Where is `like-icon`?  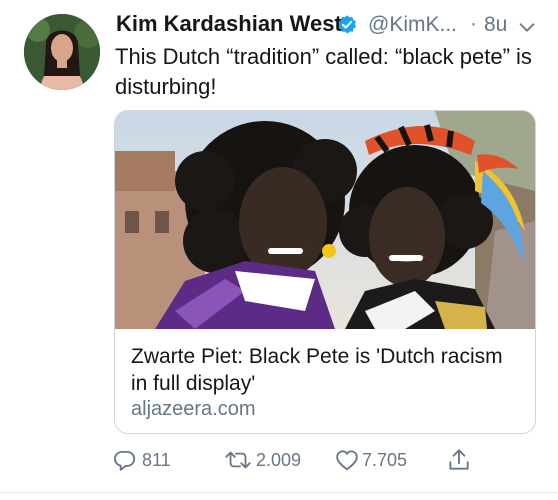 like-icon is located at coordinates (347, 460).